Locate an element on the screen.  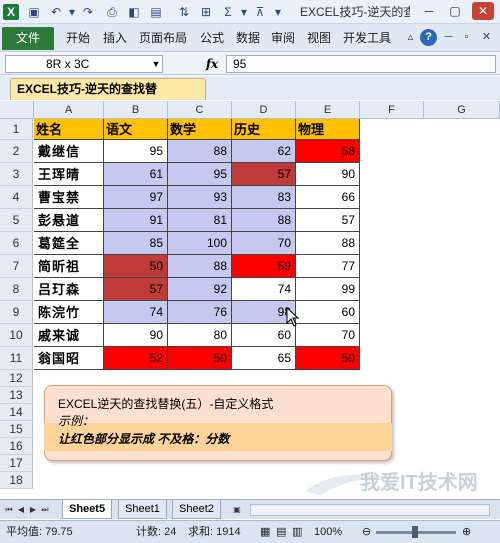
row-header: 14 is located at coordinates (16, 412).